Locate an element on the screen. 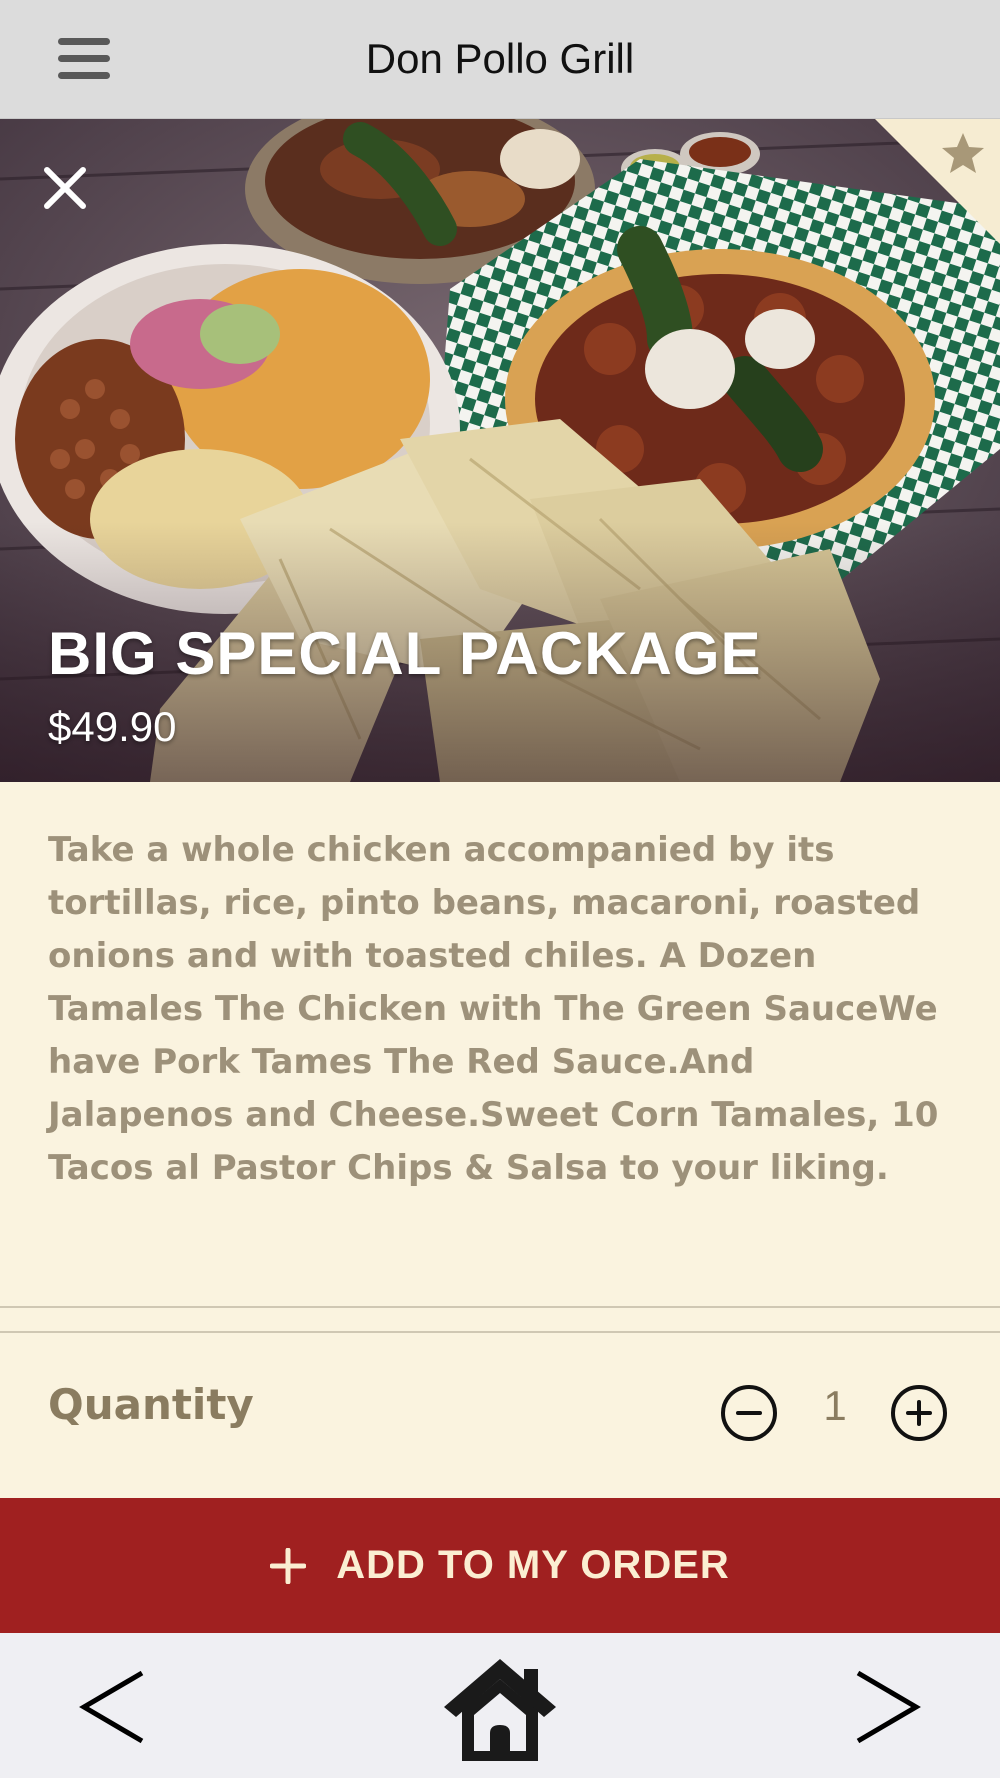 Image resolution: width=1000 pixels, height=1778 pixels. quantity-value: 1 is located at coordinates (835, 1405).